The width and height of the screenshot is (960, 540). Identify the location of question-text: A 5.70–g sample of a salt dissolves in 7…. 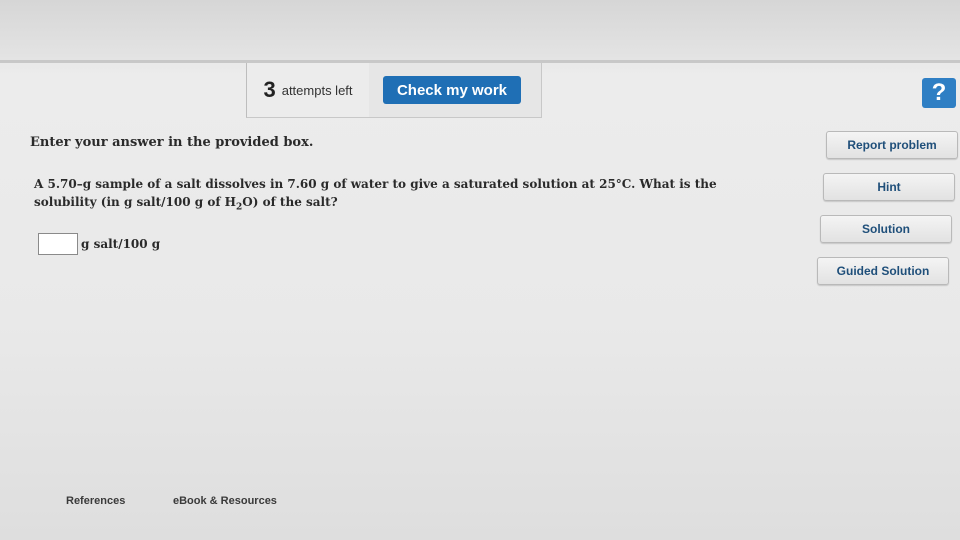
(394, 195).